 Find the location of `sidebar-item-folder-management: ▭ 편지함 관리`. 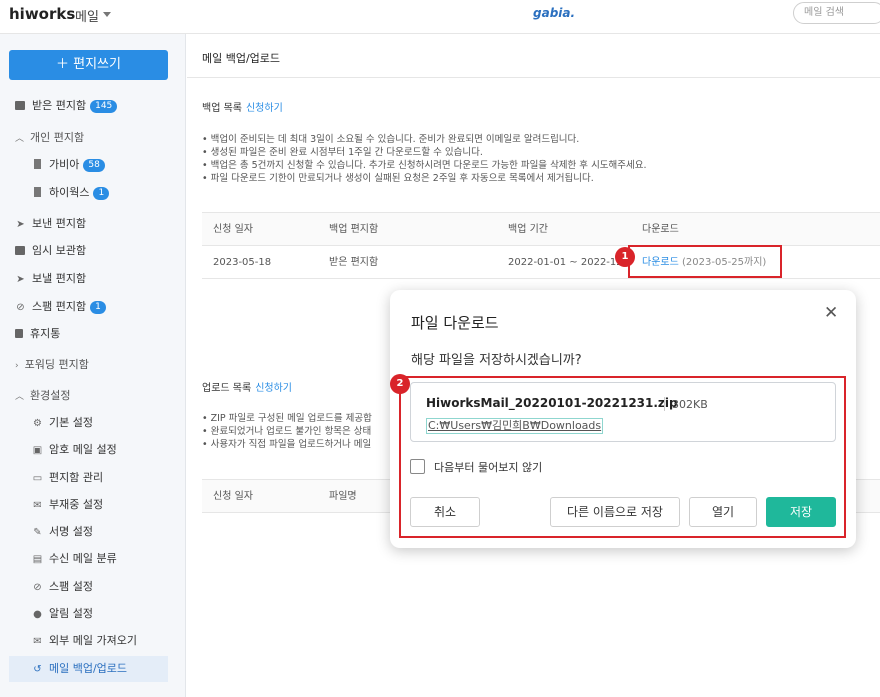

sidebar-item-folder-management: ▭ 편지함 관리 is located at coordinates (67, 478).